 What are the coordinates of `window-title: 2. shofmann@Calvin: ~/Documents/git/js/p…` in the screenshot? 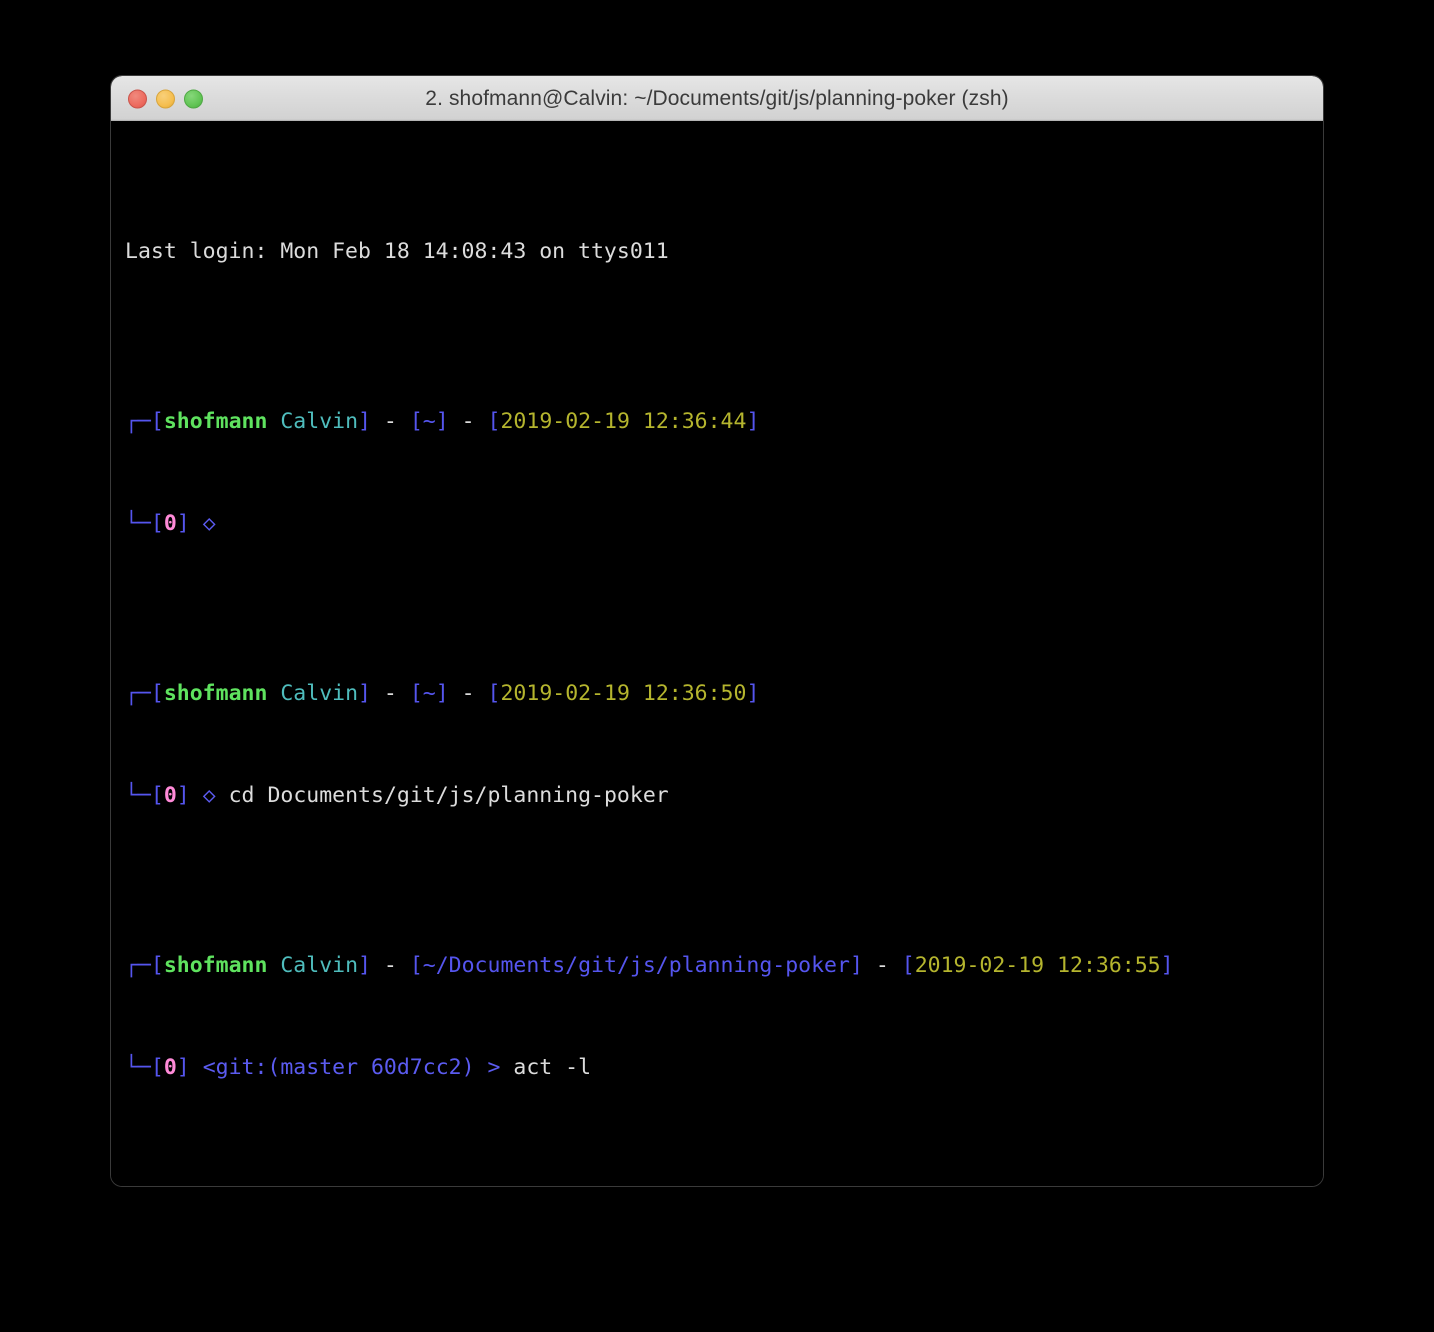 It's located at (717, 98).